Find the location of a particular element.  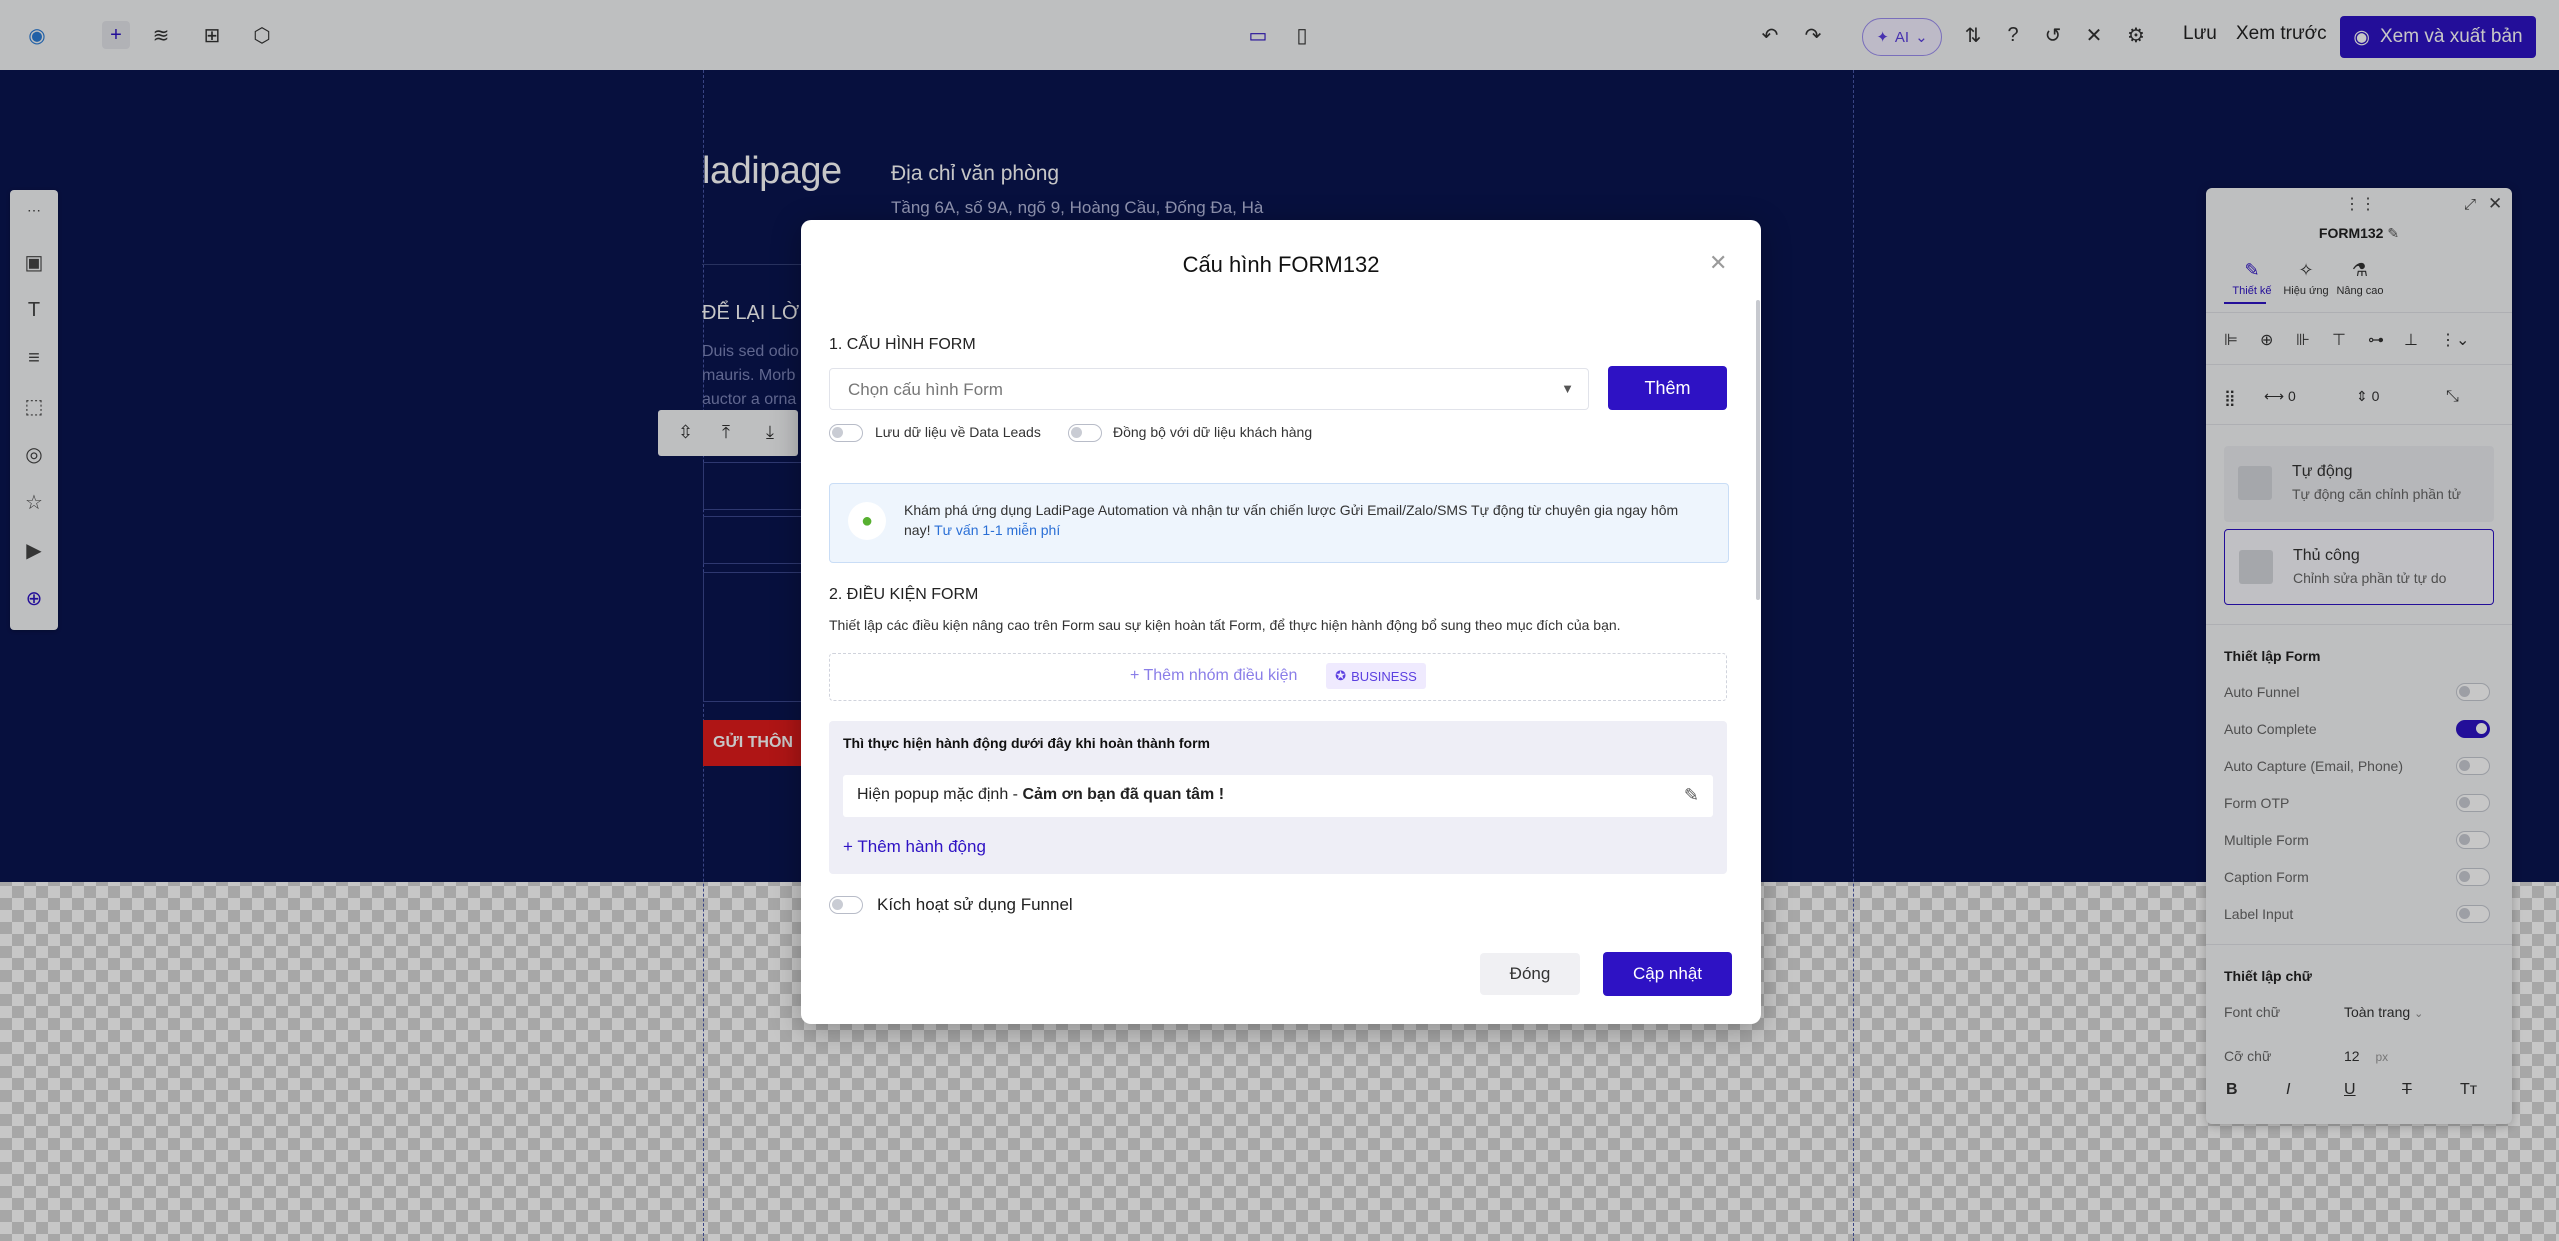

select-placeholder: Chọn cấu hình Form is located at coordinates (925, 389).